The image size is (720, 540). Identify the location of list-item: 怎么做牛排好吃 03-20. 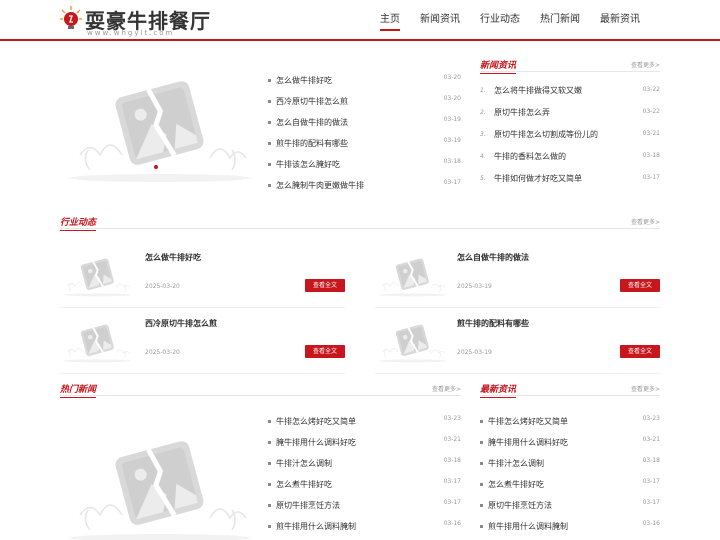
(364, 84).